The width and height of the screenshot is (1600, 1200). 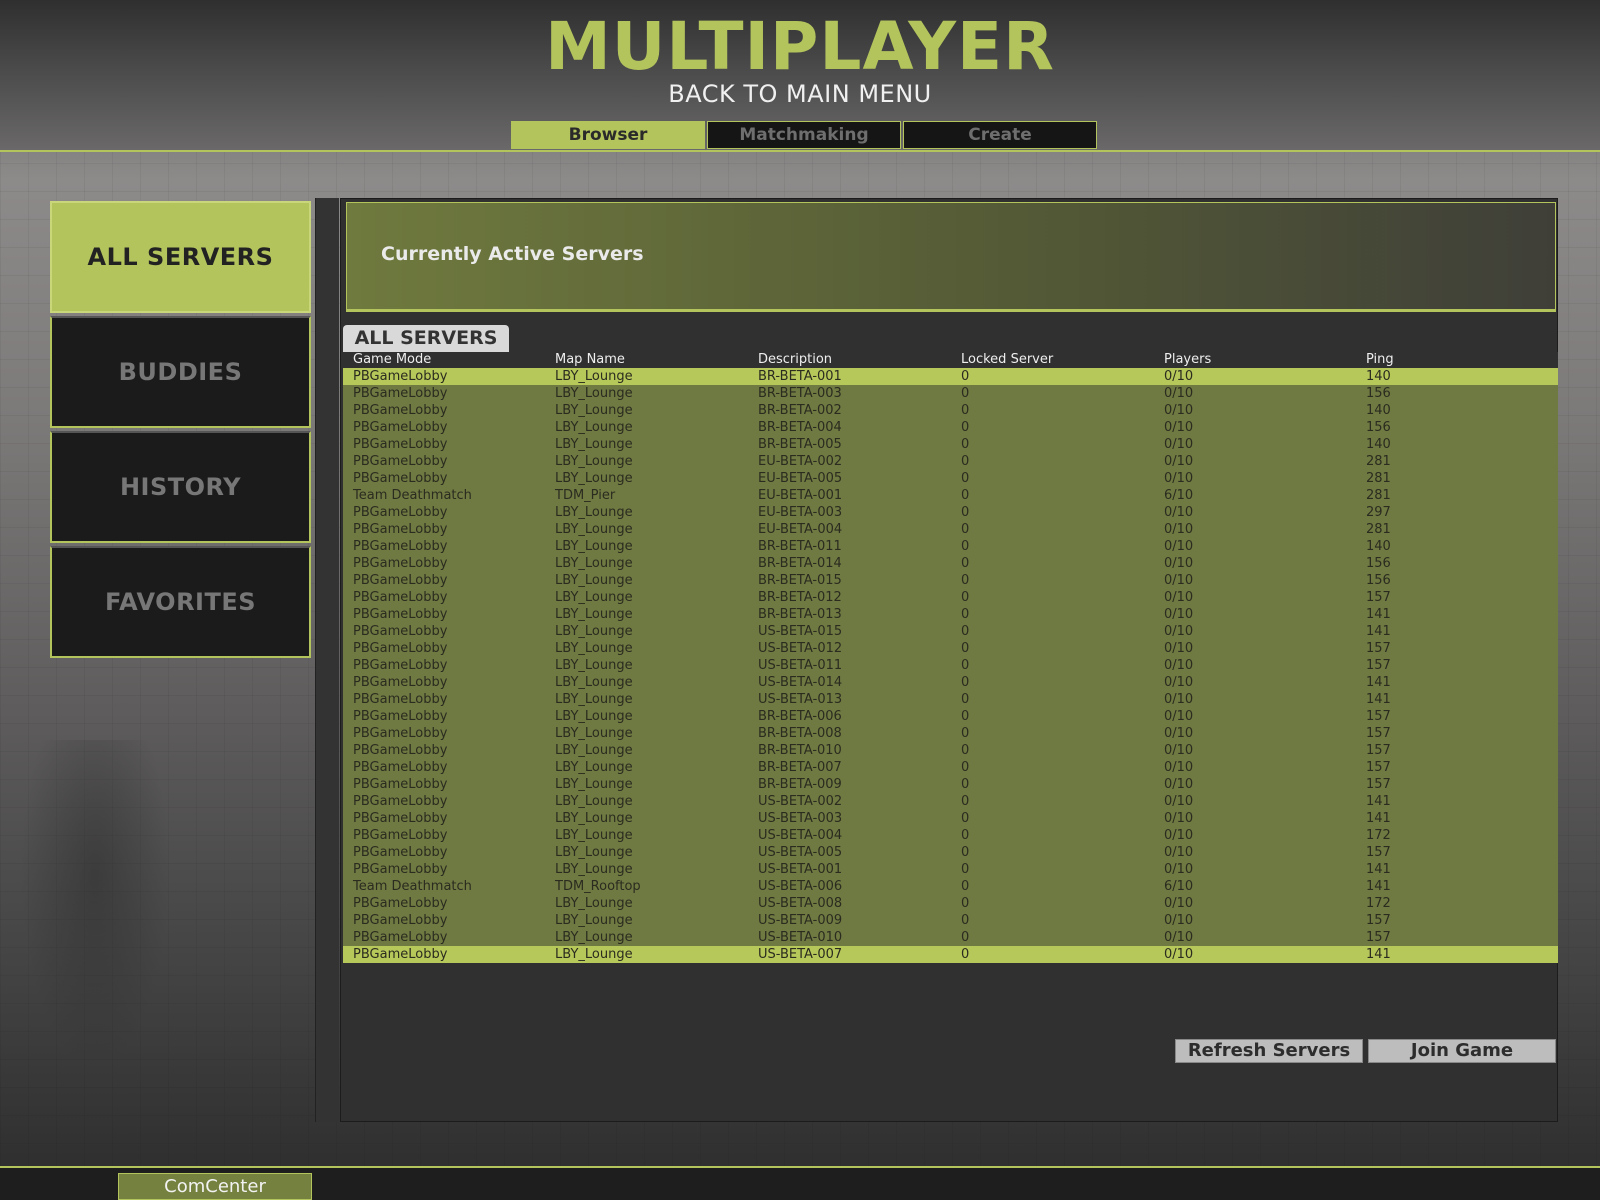 What do you see at coordinates (950, 682) in the screenshot?
I see `server-row: PBGameLobby LBY_Lounge US-BETA-014 0 0/10 141` at bounding box center [950, 682].